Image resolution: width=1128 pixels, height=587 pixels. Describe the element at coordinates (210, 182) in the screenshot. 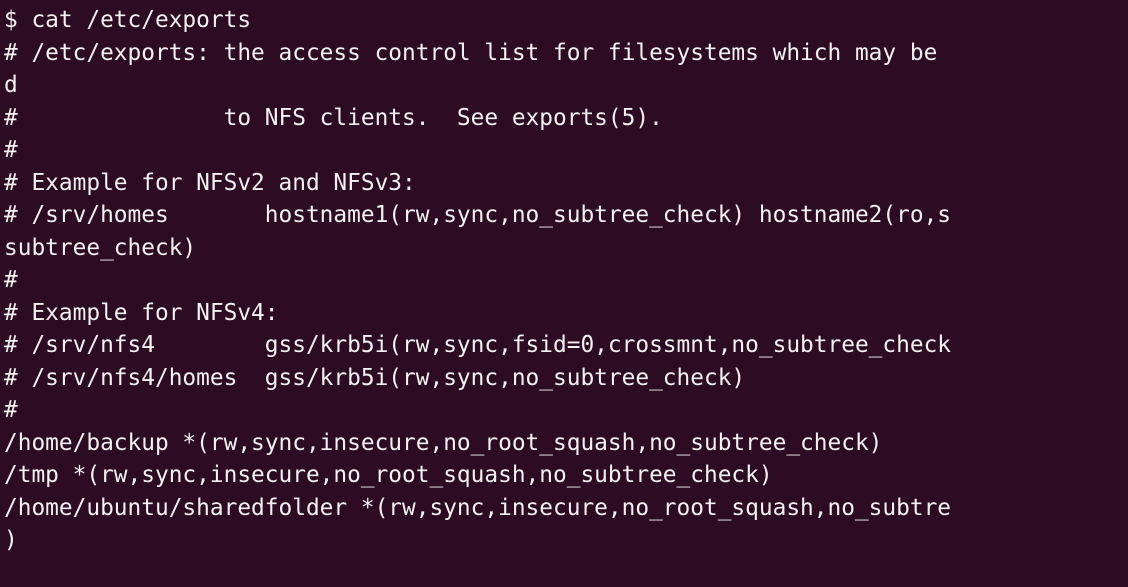

I see `terminal-line: # Example for NFSv2 and NFSv3:` at that location.